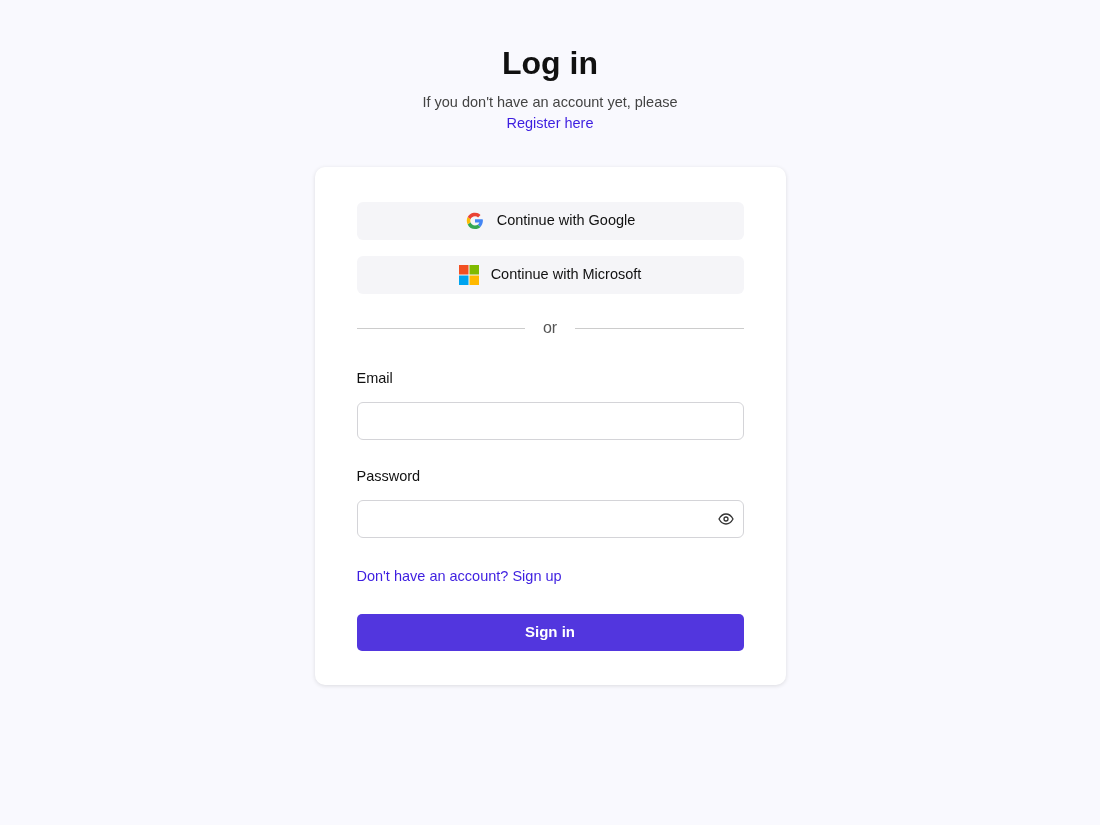 The width and height of the screenshot is (1100, 825). Describe the element at coordinates (725, 518) in the screenshot. I see `eye-icon` at that location.